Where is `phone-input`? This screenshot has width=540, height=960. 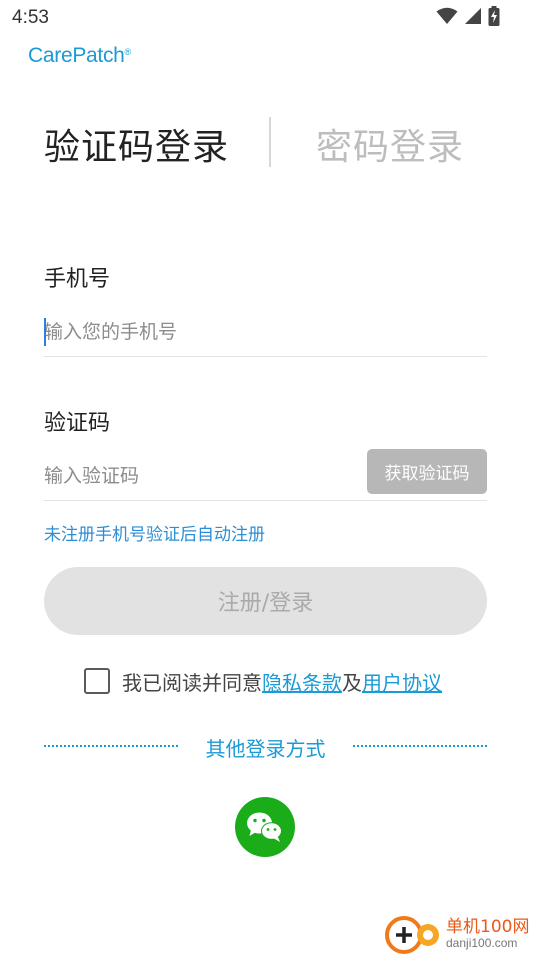
phone-input is located at coordinates (265, 332).